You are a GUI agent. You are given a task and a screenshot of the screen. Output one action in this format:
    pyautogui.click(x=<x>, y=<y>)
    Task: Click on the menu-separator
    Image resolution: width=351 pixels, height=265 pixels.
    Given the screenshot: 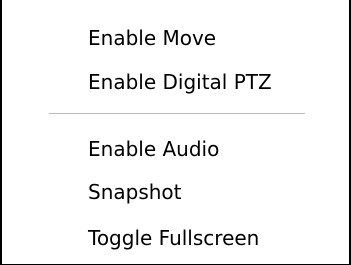 What is the action you would take?
    pyautogui.click(x=177, y=113)
    